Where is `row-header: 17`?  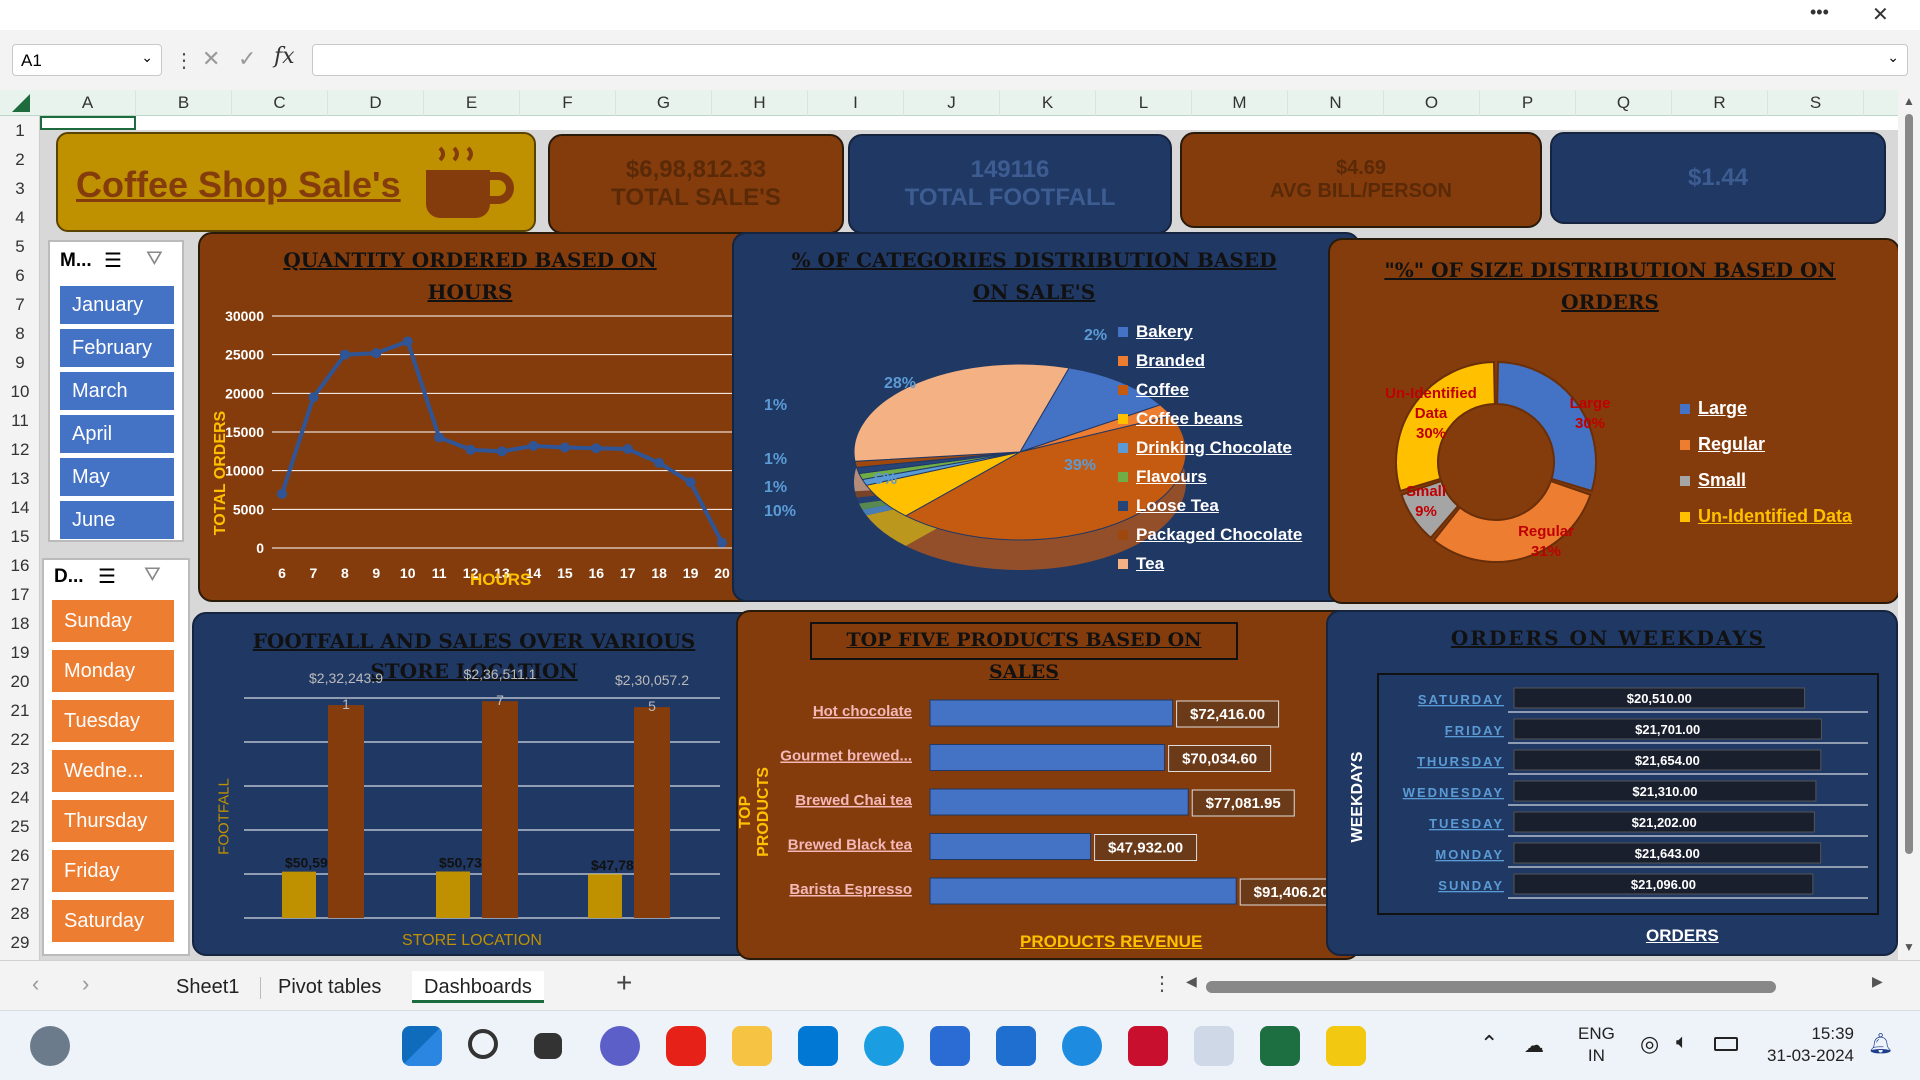 row-header: 17 is located at coordinates (20, 594).